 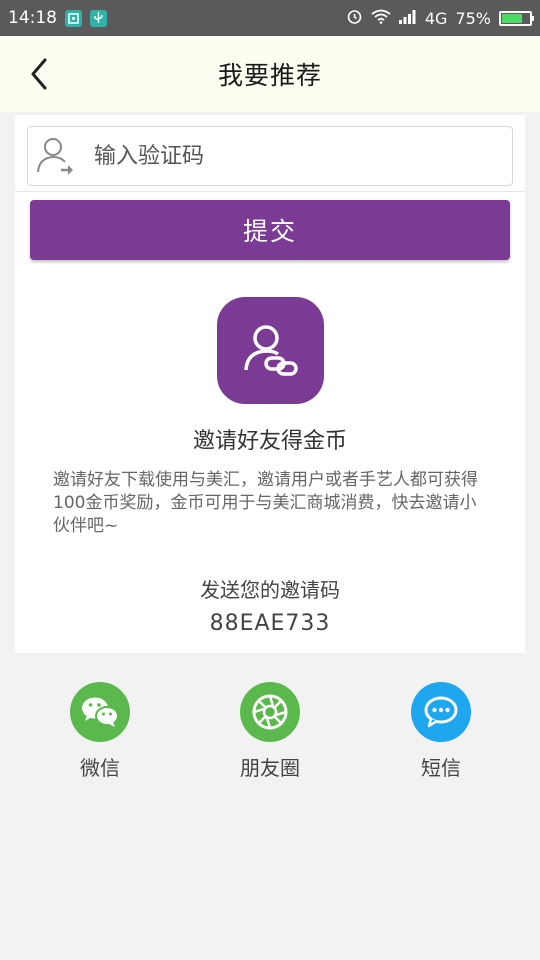 I want to click on share-sms-label: 短信, so click(x=441, y=768).